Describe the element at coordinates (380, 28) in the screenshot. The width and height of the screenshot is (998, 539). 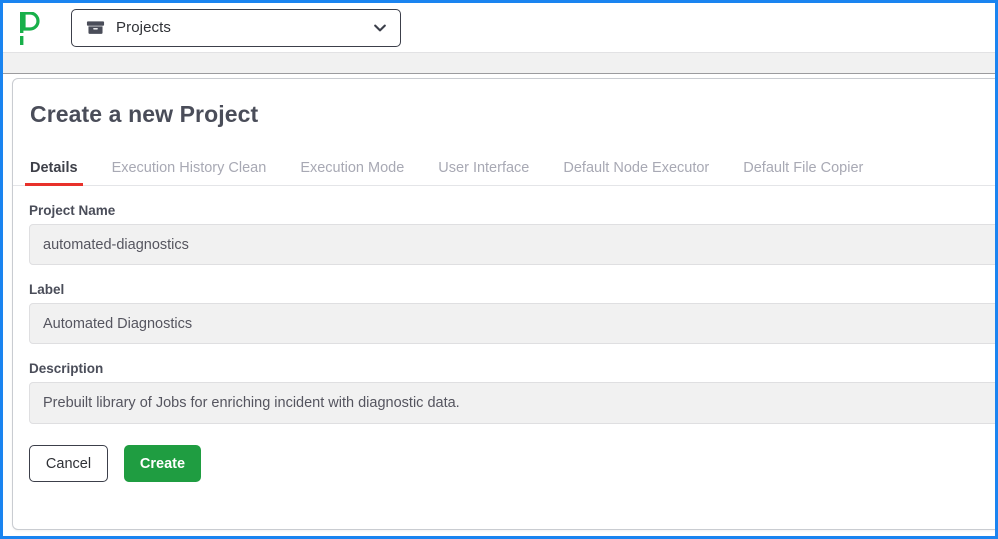
I see `chevron-down-icon` at that location.